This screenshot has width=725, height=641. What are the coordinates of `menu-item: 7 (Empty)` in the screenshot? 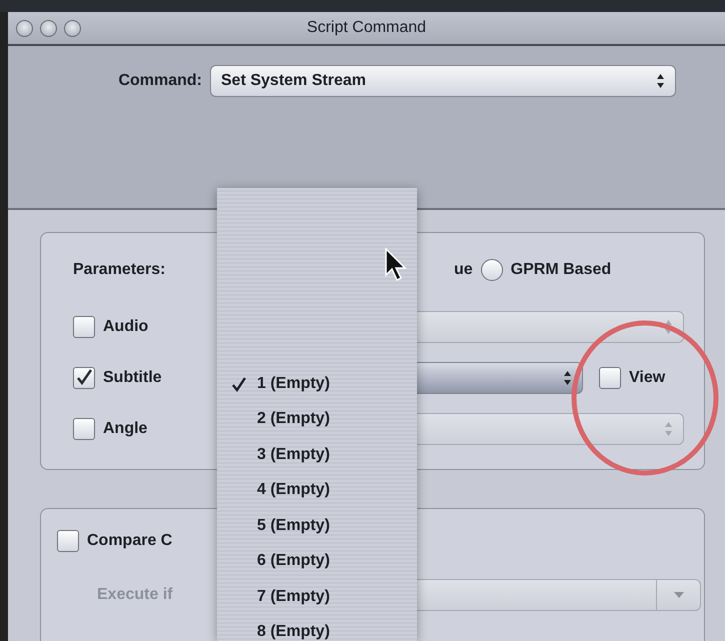 It's located at (317, 596).